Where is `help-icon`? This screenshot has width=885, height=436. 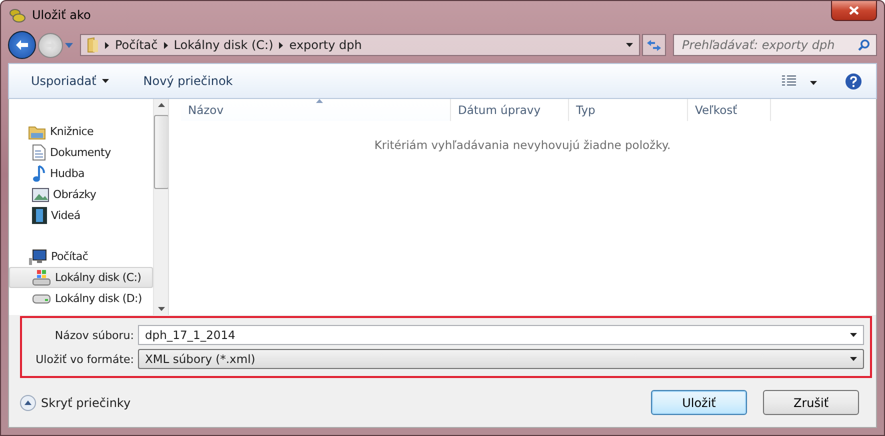
help-icon is located at coordinates (853, 81).